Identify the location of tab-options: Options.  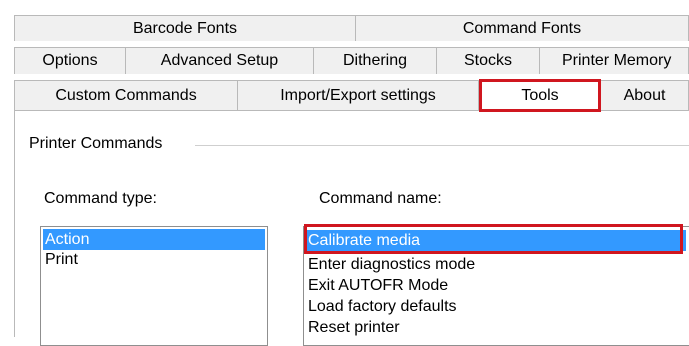
(70, 60).